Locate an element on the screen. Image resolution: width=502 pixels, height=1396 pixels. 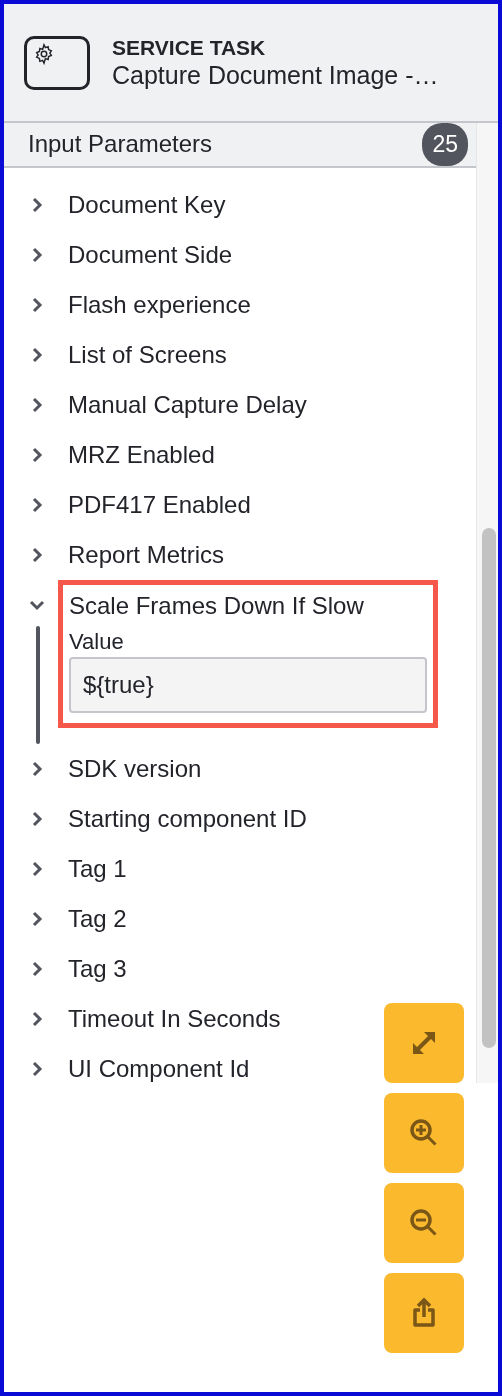
parameter-name: Manual Capture Delay is located at coordinates (177, 404).